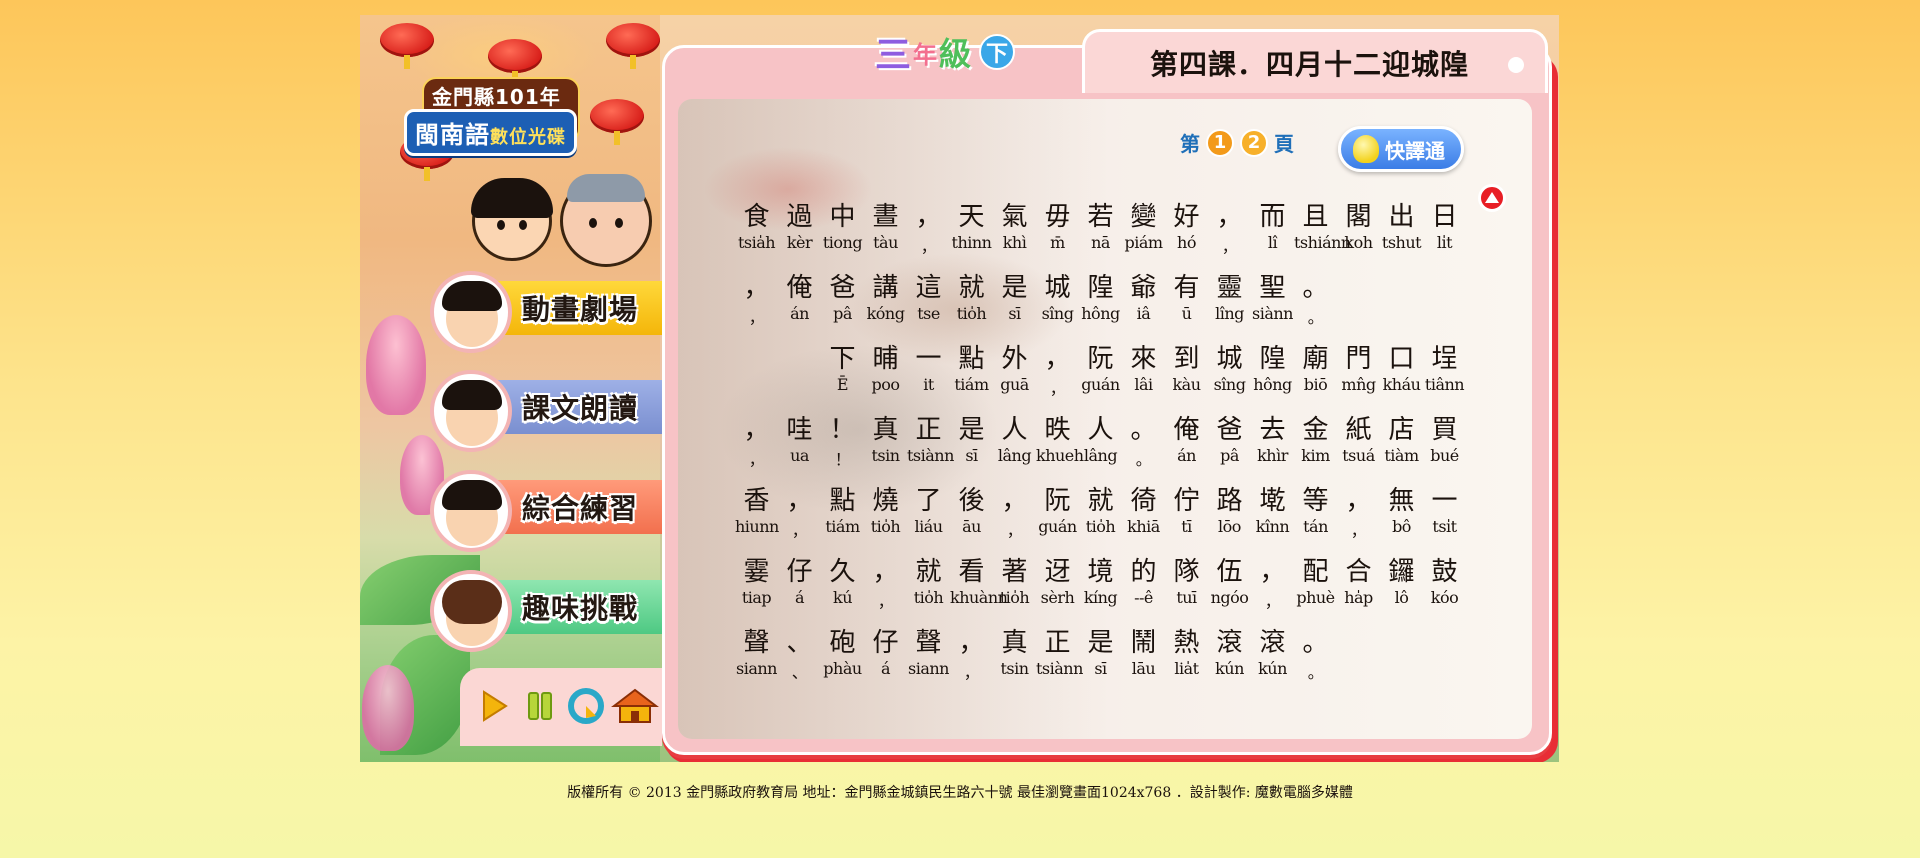 The width and height of the screenshot is (1920, 858). I want to click on romanization-syllable: siànn, so click(1272, 313).